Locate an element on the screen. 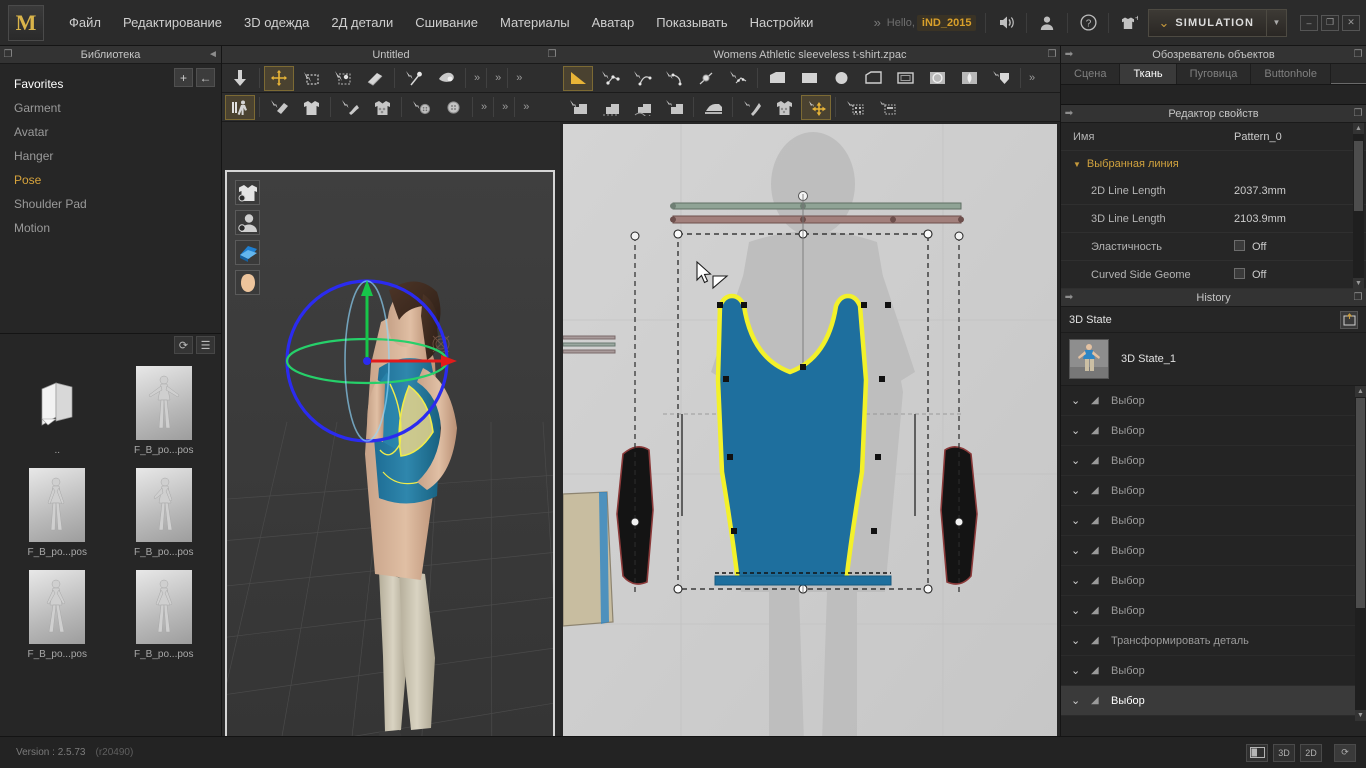 The width and height of the screenshot is (1366, 768). edit-curve-tool is located at coordinates (642, 78).